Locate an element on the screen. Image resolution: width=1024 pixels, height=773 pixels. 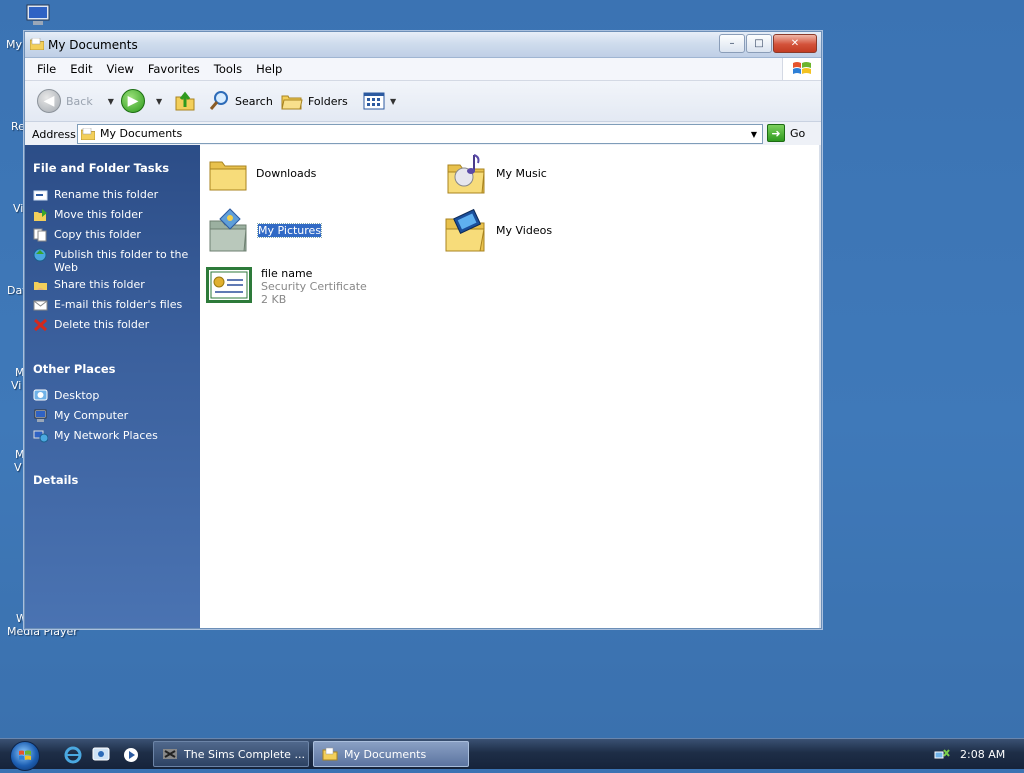
place-my-computer: My Computer is located at coordinates (113, 416).